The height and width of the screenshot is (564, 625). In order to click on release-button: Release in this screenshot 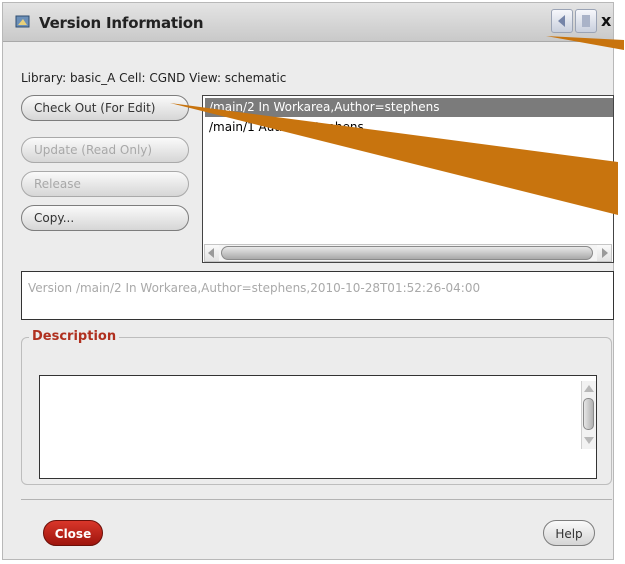, I will do `click(105, 184)`.